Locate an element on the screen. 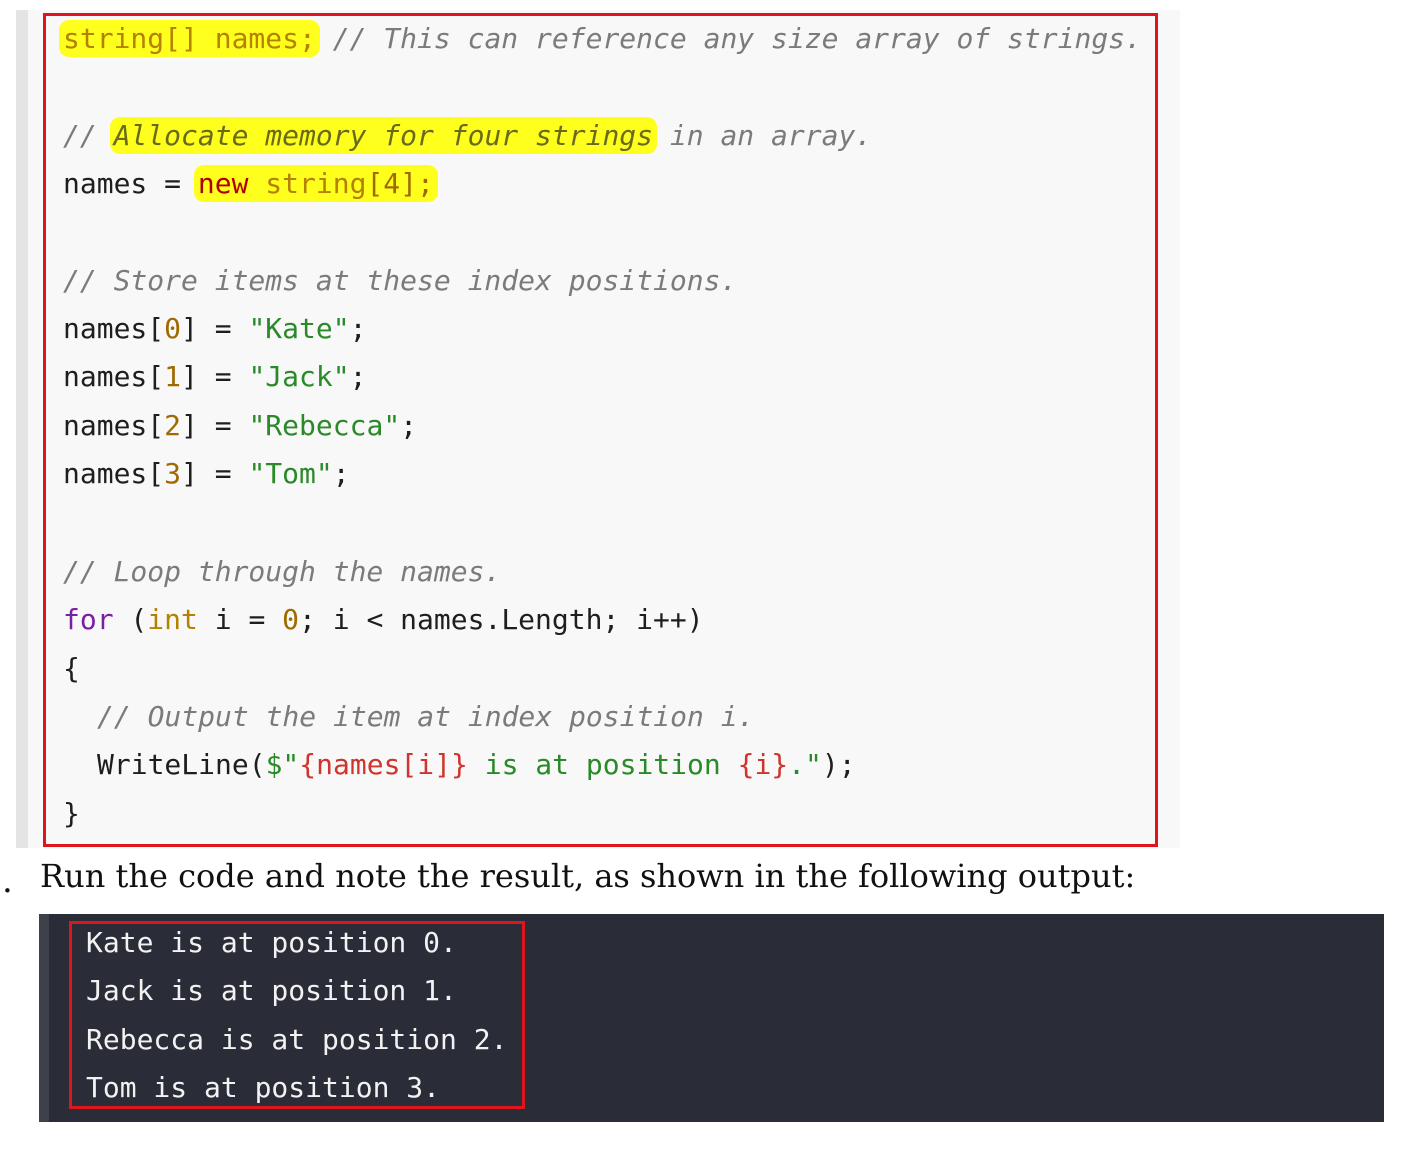 The width and height of the screenshot is (1428, 1171). highlight-allocate-comment: Allocate memory for four strings is located at coordinates (383, 135).